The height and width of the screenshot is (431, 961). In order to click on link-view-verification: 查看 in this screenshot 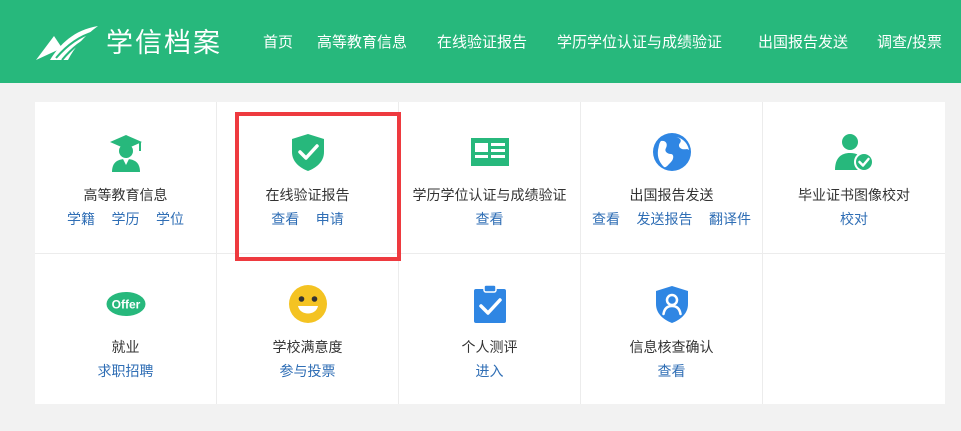, I will do `click(672, 372)`.